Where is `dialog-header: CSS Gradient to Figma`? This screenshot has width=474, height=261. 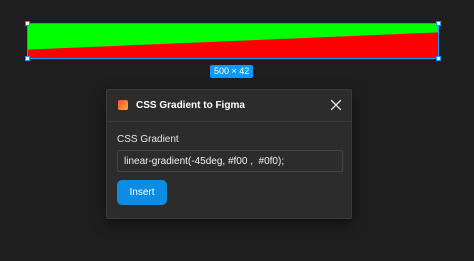 dialog-header: CSS Gradient to Figma is located at coordinates (229, 106).